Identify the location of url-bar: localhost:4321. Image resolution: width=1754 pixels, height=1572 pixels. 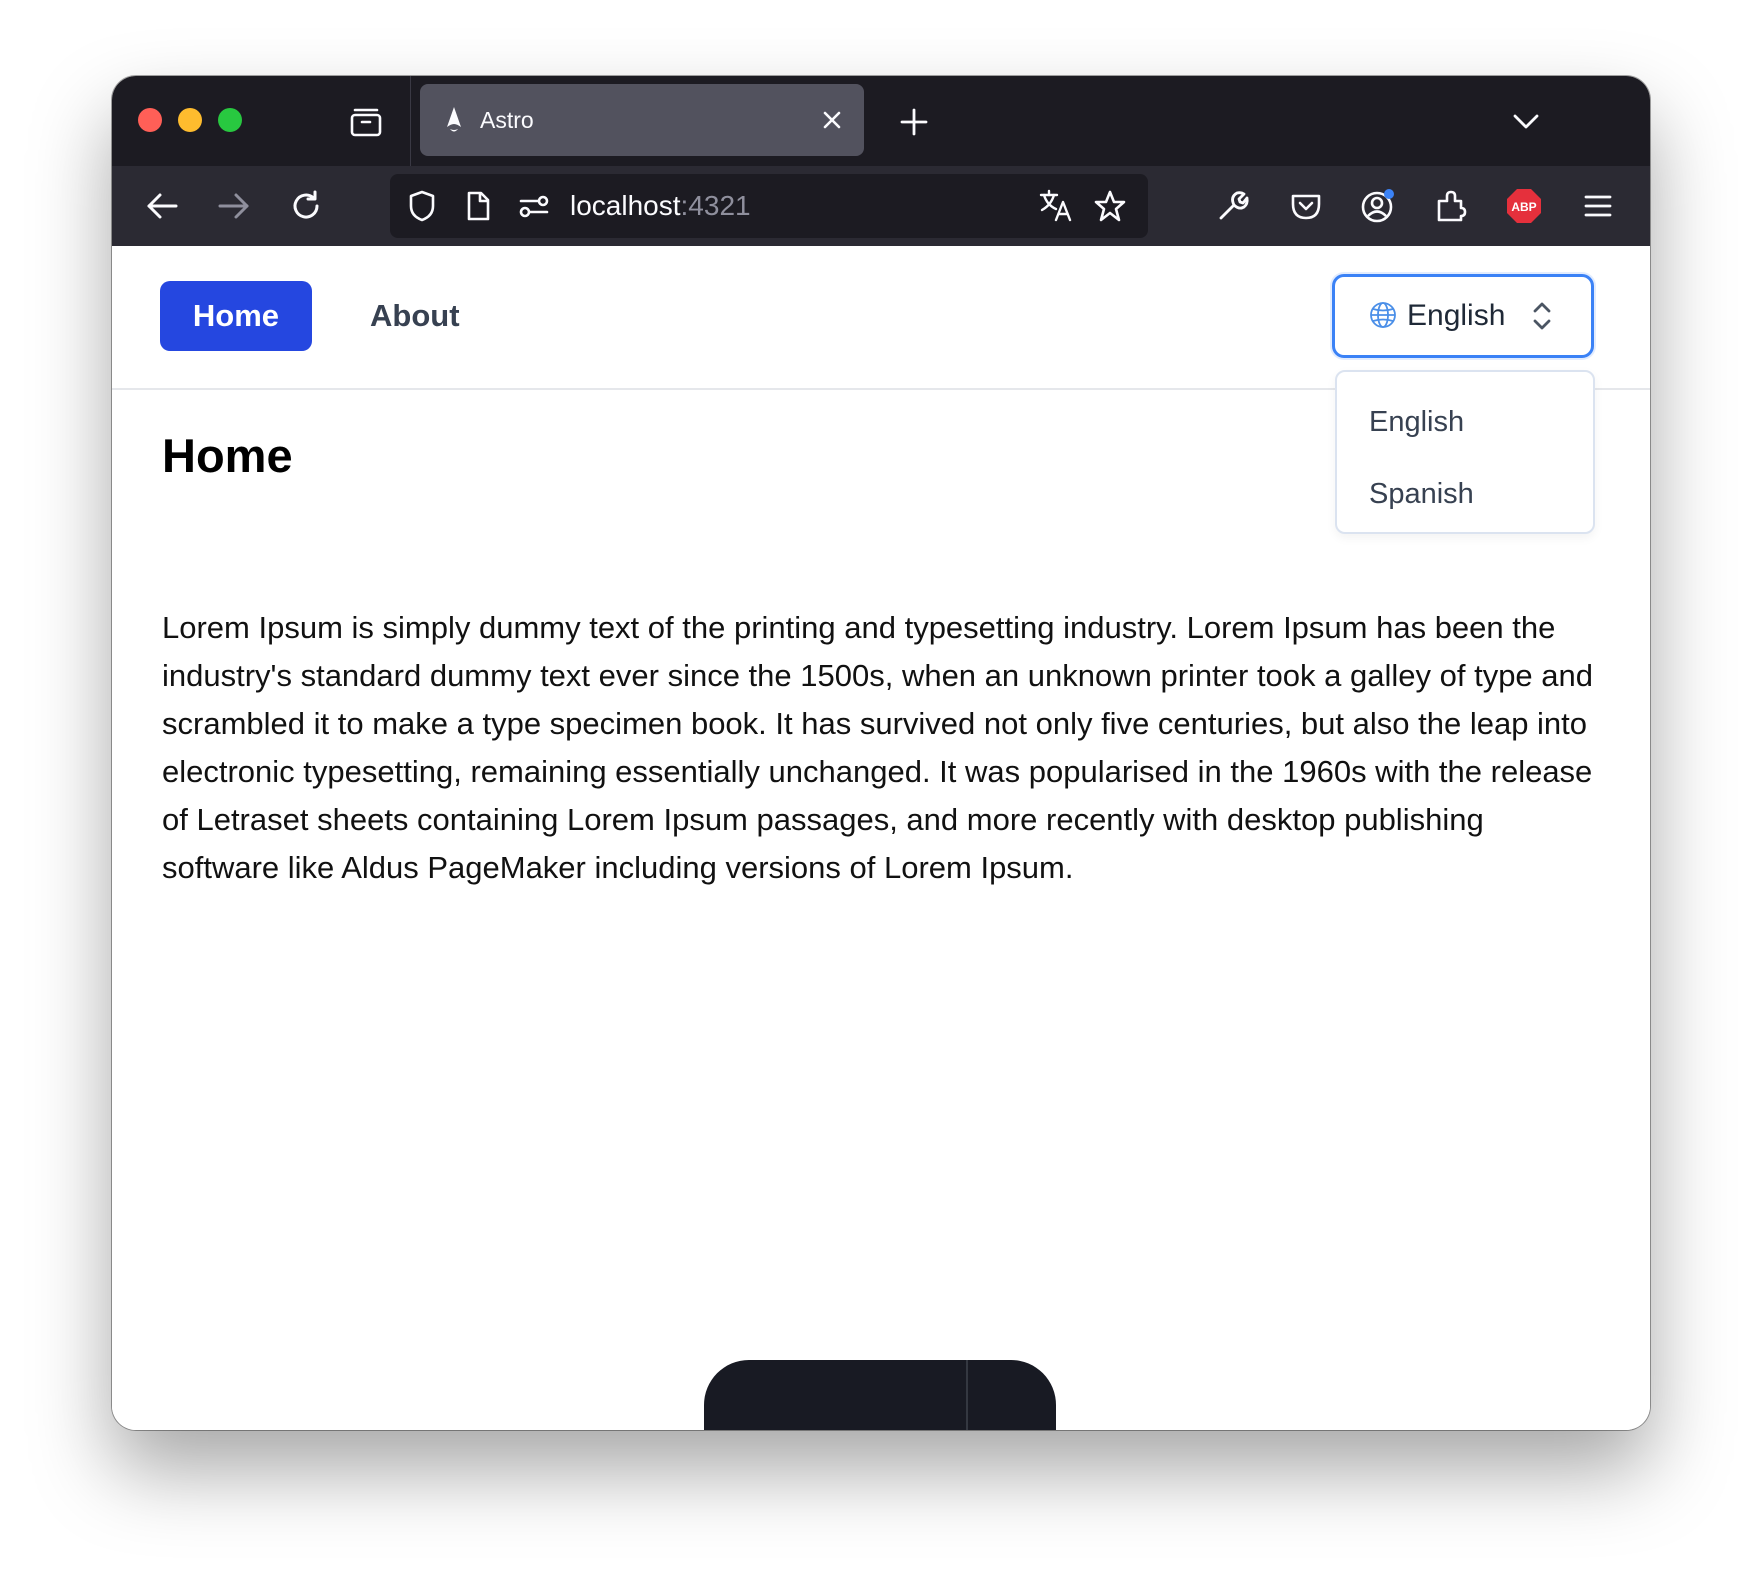
(769, 206).